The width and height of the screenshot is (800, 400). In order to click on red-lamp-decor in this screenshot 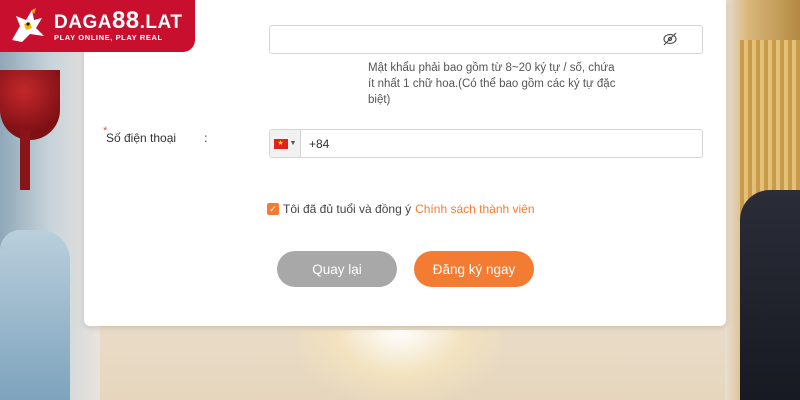, I will do `click(30, 105)`.